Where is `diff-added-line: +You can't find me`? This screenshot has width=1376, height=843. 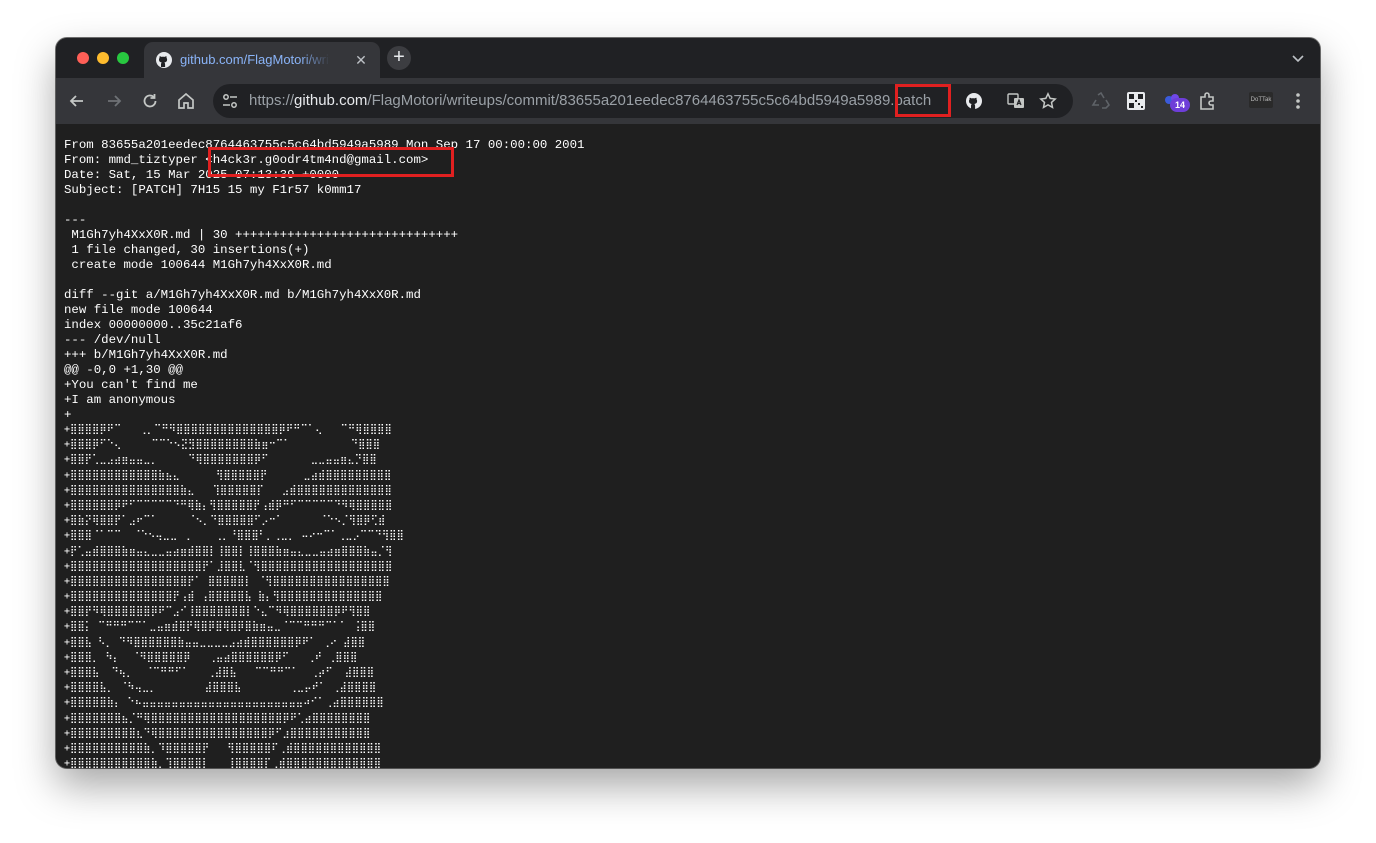
diff-added-line: +You can't find me is located at coordinates (131, 385).